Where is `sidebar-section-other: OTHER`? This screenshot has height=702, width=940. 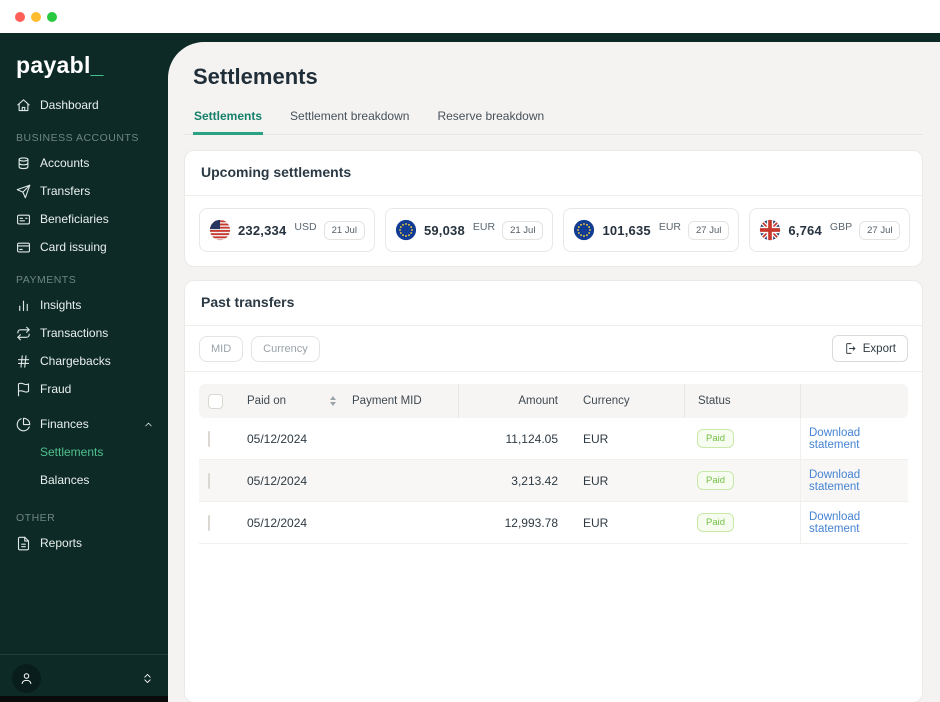
sidebar-section-other: OTHER is located at coordinates (36, 518).